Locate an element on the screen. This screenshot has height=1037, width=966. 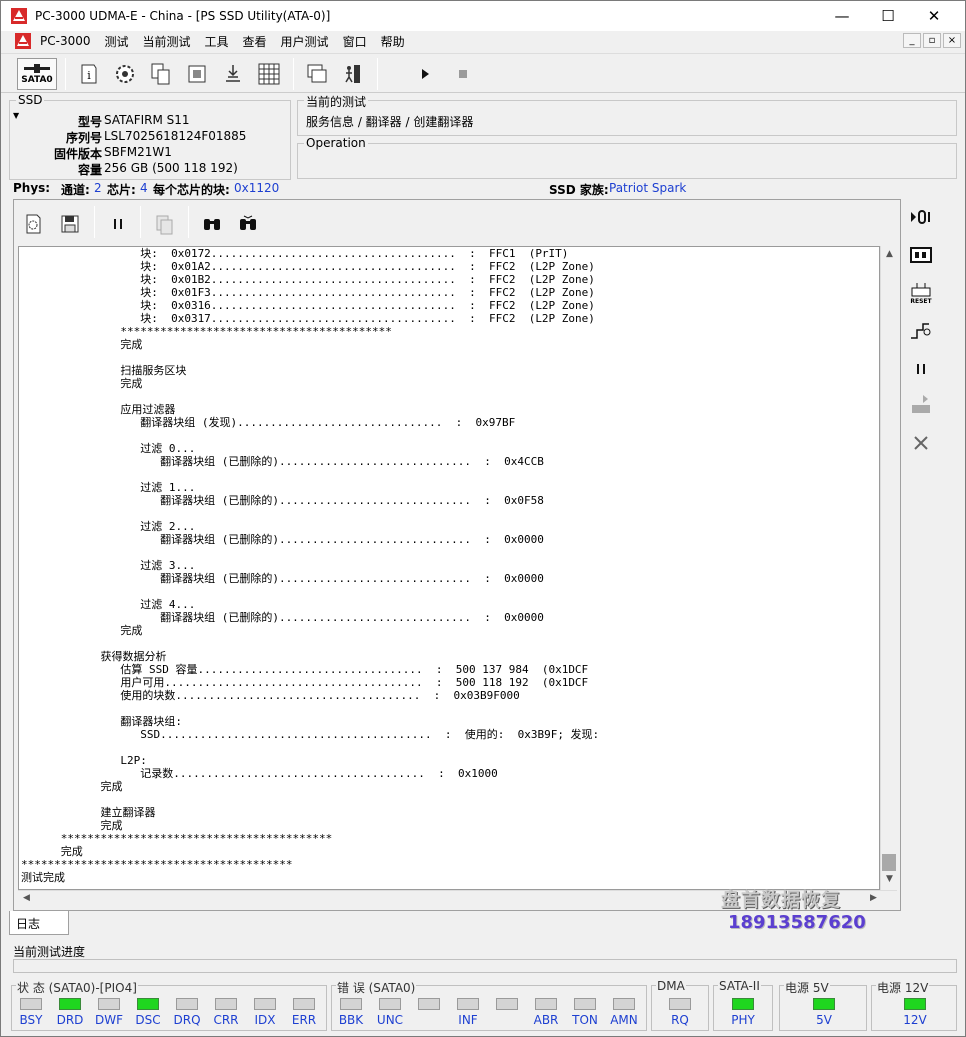
power-12v-group: 电源 12V 12V is located at coordinates (914, 1005).